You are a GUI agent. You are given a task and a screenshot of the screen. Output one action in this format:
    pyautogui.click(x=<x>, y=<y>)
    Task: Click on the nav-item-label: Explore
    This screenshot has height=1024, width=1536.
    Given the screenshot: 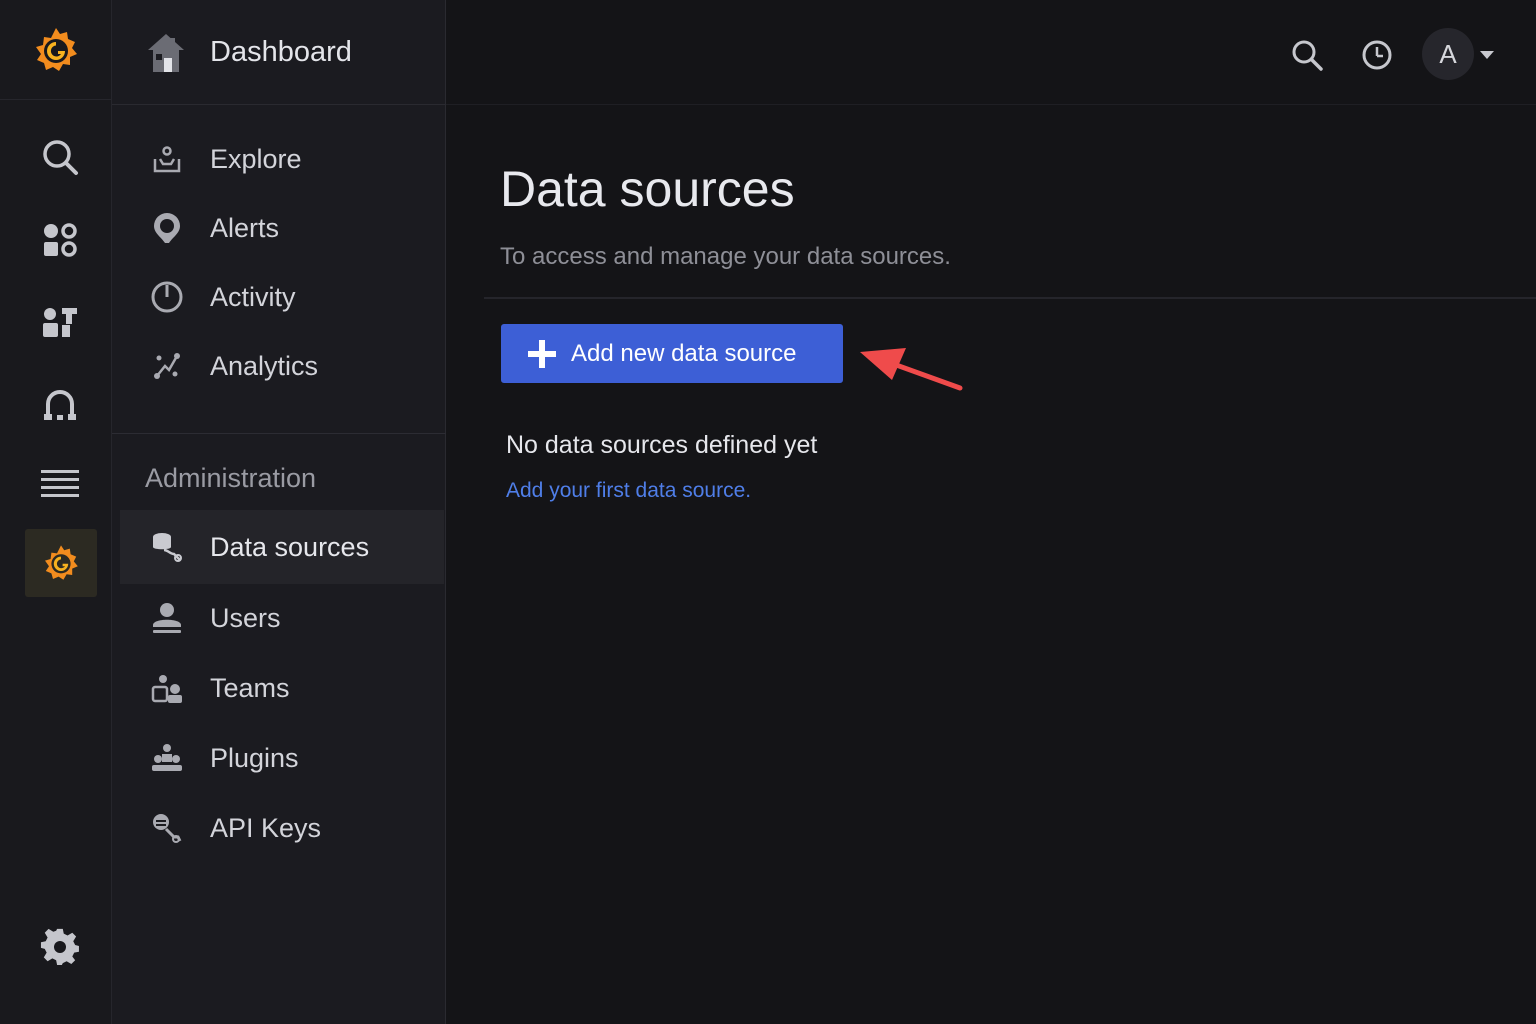 What is the action you would take?
    pyautogui.click(x=256, y=158)
    